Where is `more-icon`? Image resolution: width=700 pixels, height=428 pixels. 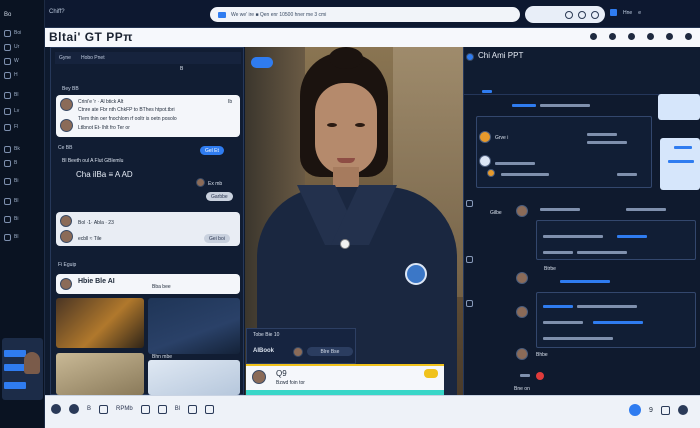
more-icon is located at coordinates (688, 36).